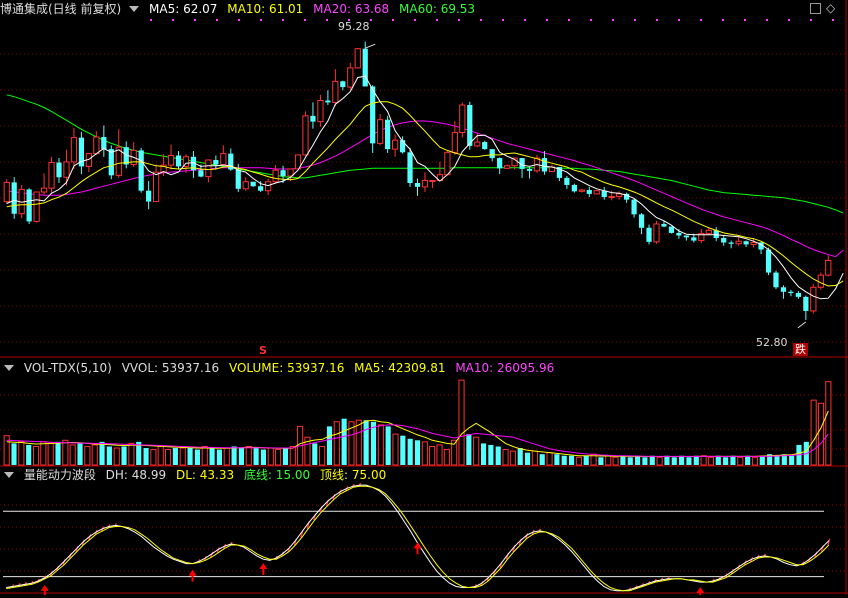 The image size is (848, 598). Describe the element at coordinates (68, 368) in the screenshot. I see `volume-indicator-name: VOL-TDX(5,10)` at that location.